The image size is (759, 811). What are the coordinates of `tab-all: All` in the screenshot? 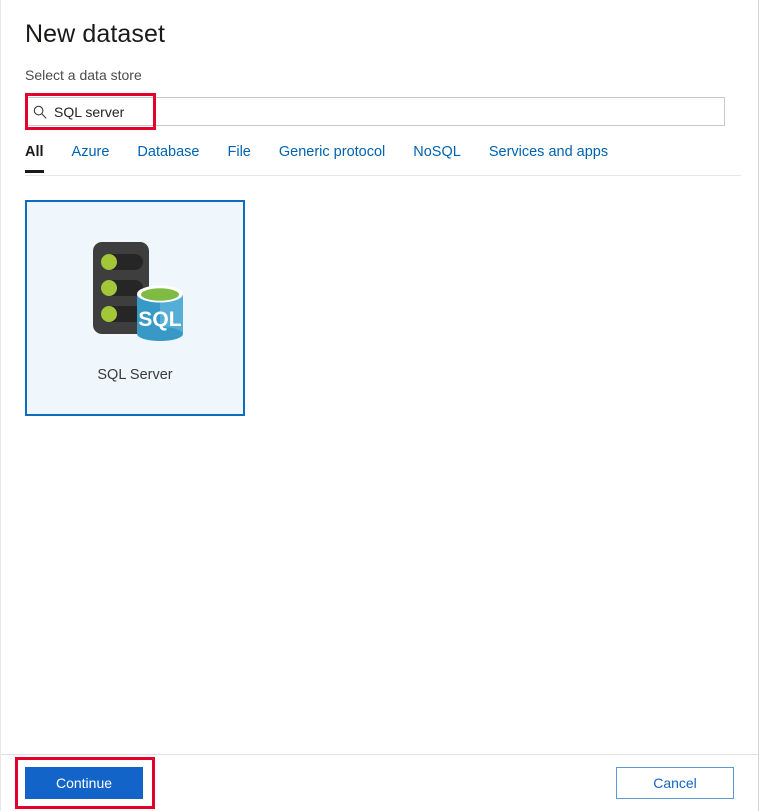 It's located at (34, 158).